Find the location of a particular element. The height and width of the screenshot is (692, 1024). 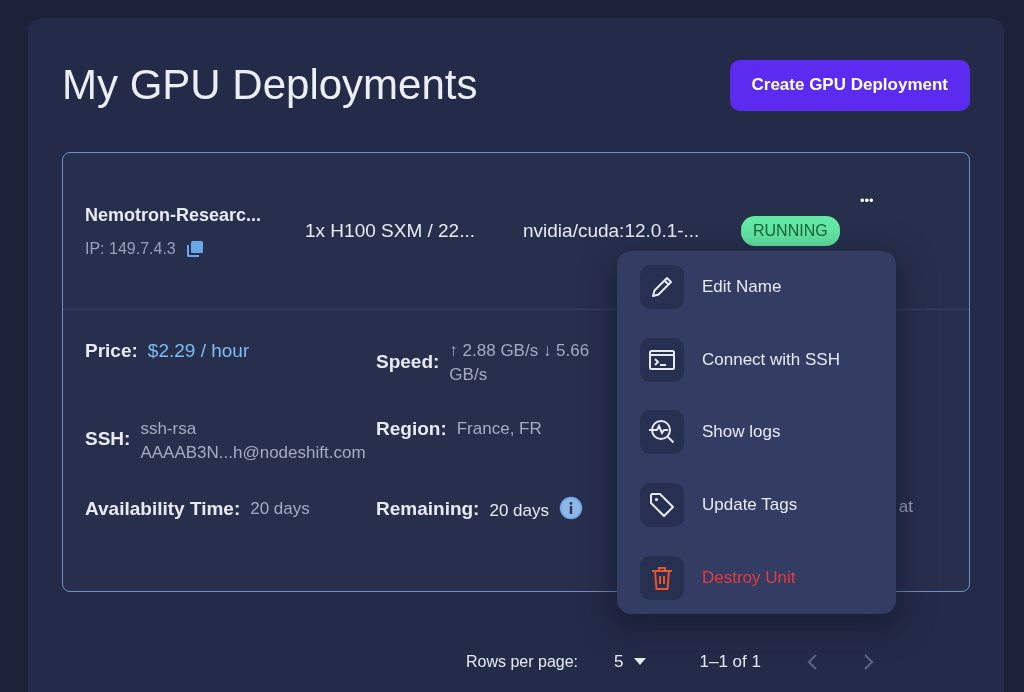

menu-item: Edit Name is located at coordinates (756, 287).